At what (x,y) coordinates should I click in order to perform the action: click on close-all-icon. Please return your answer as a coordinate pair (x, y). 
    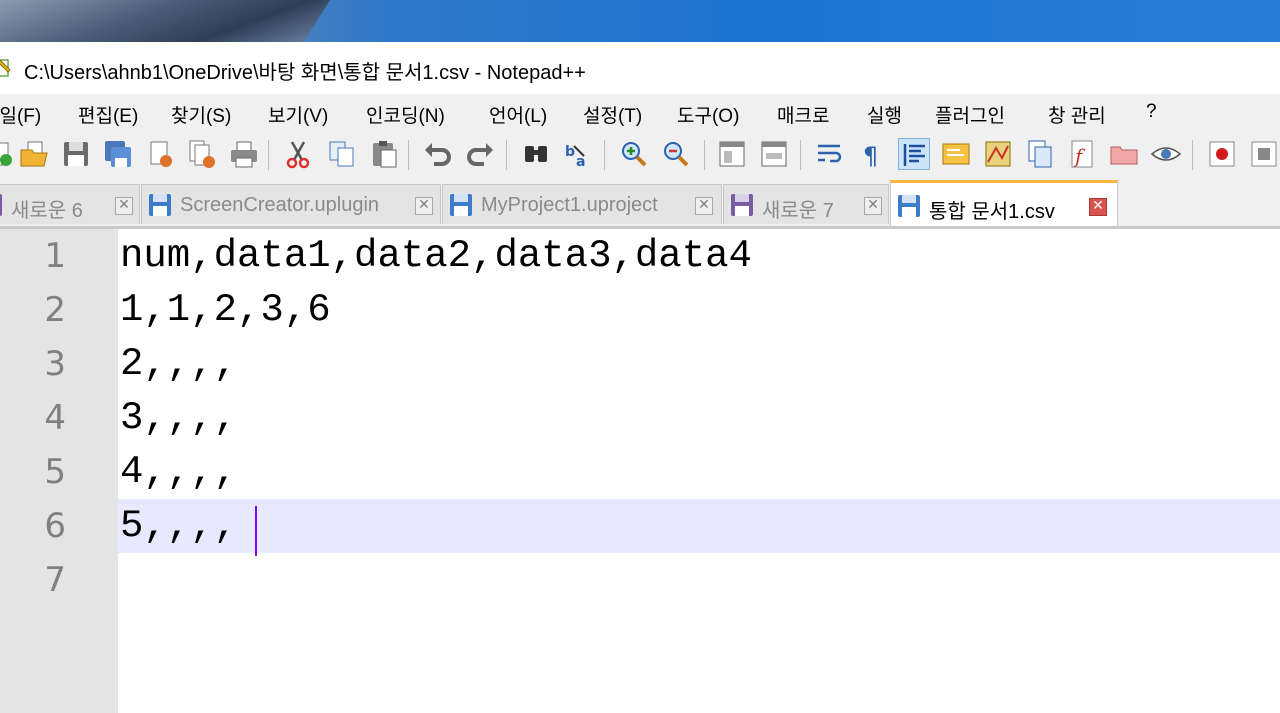
    Looking at the image, I should click on (202, 154).